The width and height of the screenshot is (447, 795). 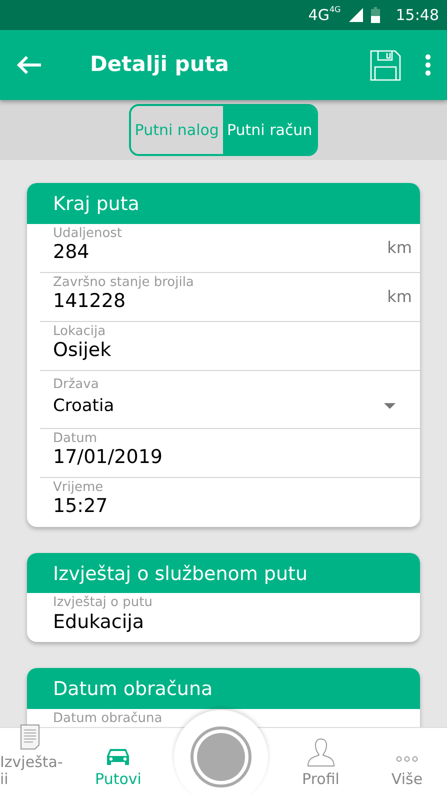 What do you see at coordinates (220, 252) in the screenshot?
I see `input-field: 284` at bounding box center [220, 252].